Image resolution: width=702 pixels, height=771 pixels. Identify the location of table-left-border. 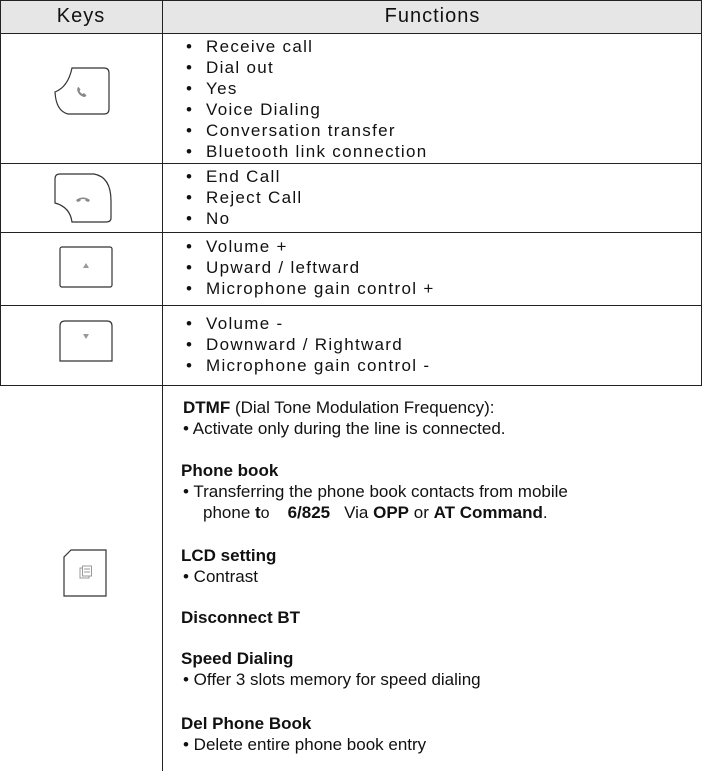
(0, 81).